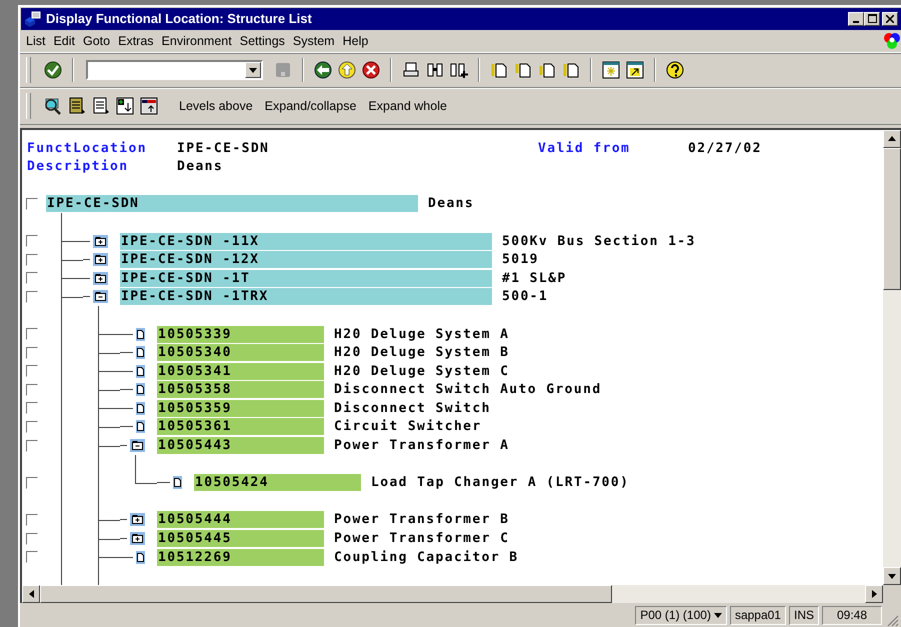 The image size is (901, 627). Describe the element at coordinates (179, 18) in the screenshot. I see `window-title: Display Functional Location: Structure List` at that location.